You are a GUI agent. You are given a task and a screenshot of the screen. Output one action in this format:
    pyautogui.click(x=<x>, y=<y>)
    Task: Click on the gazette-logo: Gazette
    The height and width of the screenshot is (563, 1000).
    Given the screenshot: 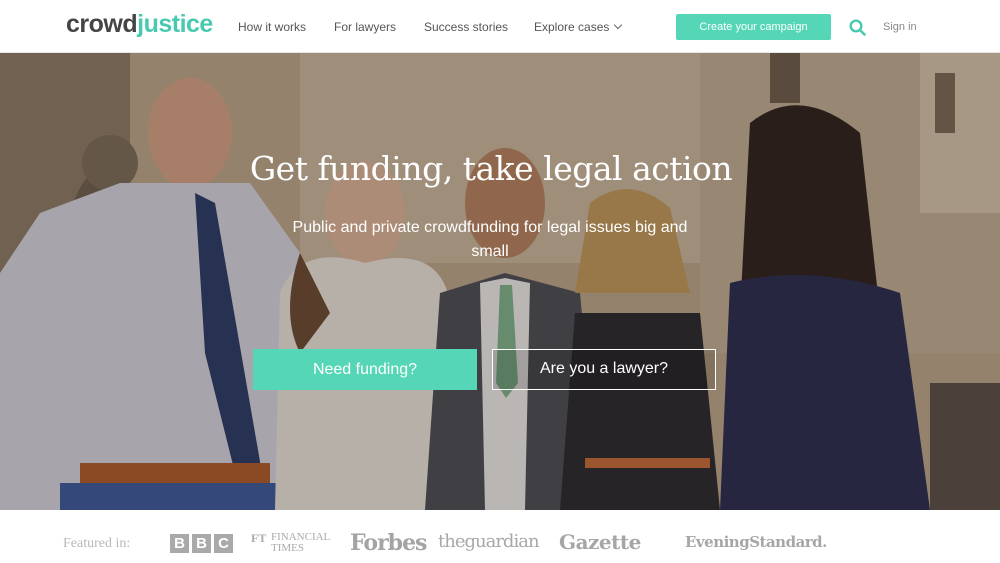 What is the action you would take?
    pyautogui.click(x=600, y=542)
    